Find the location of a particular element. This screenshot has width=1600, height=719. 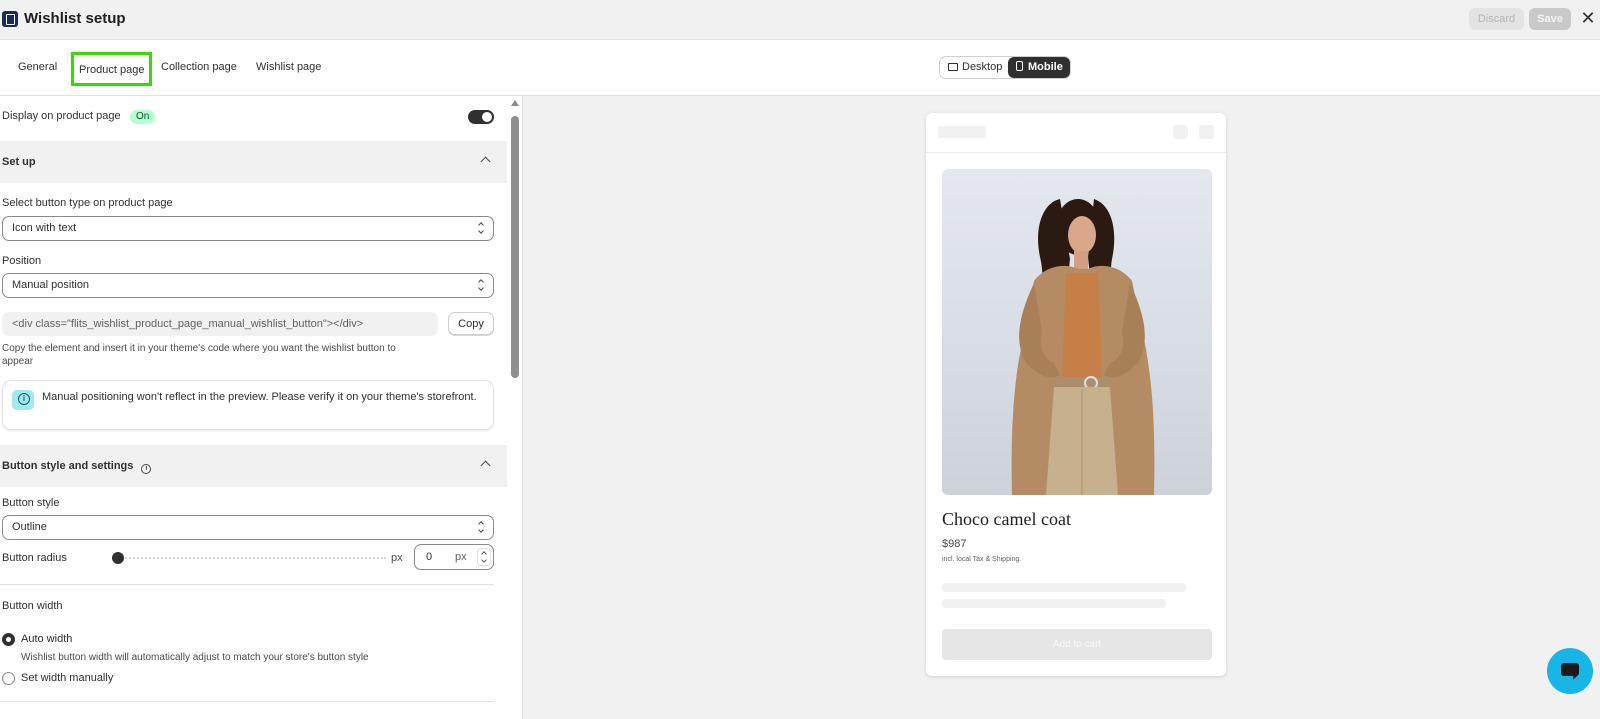

close-icon: ✕ is located at coordinates (1588, 18).